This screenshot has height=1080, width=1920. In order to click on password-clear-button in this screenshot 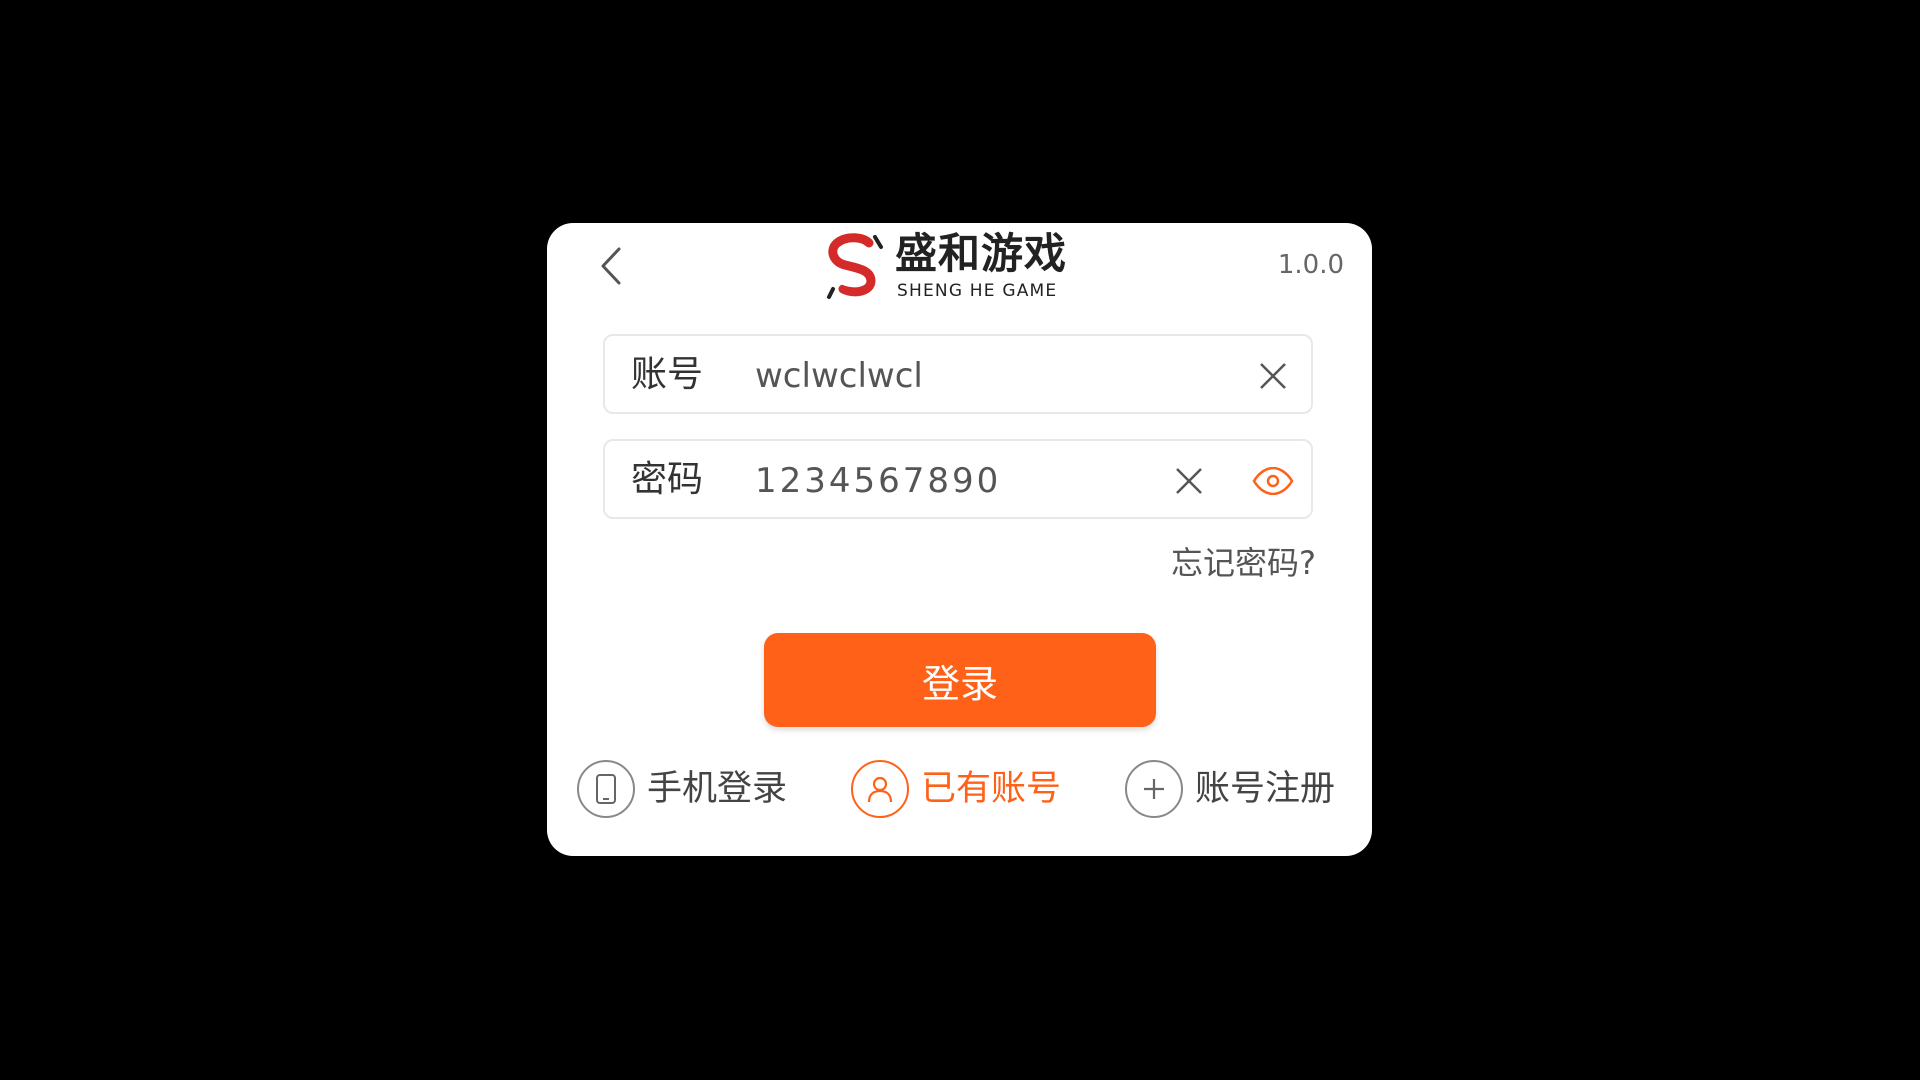, I will do `click(1189, 481)`.